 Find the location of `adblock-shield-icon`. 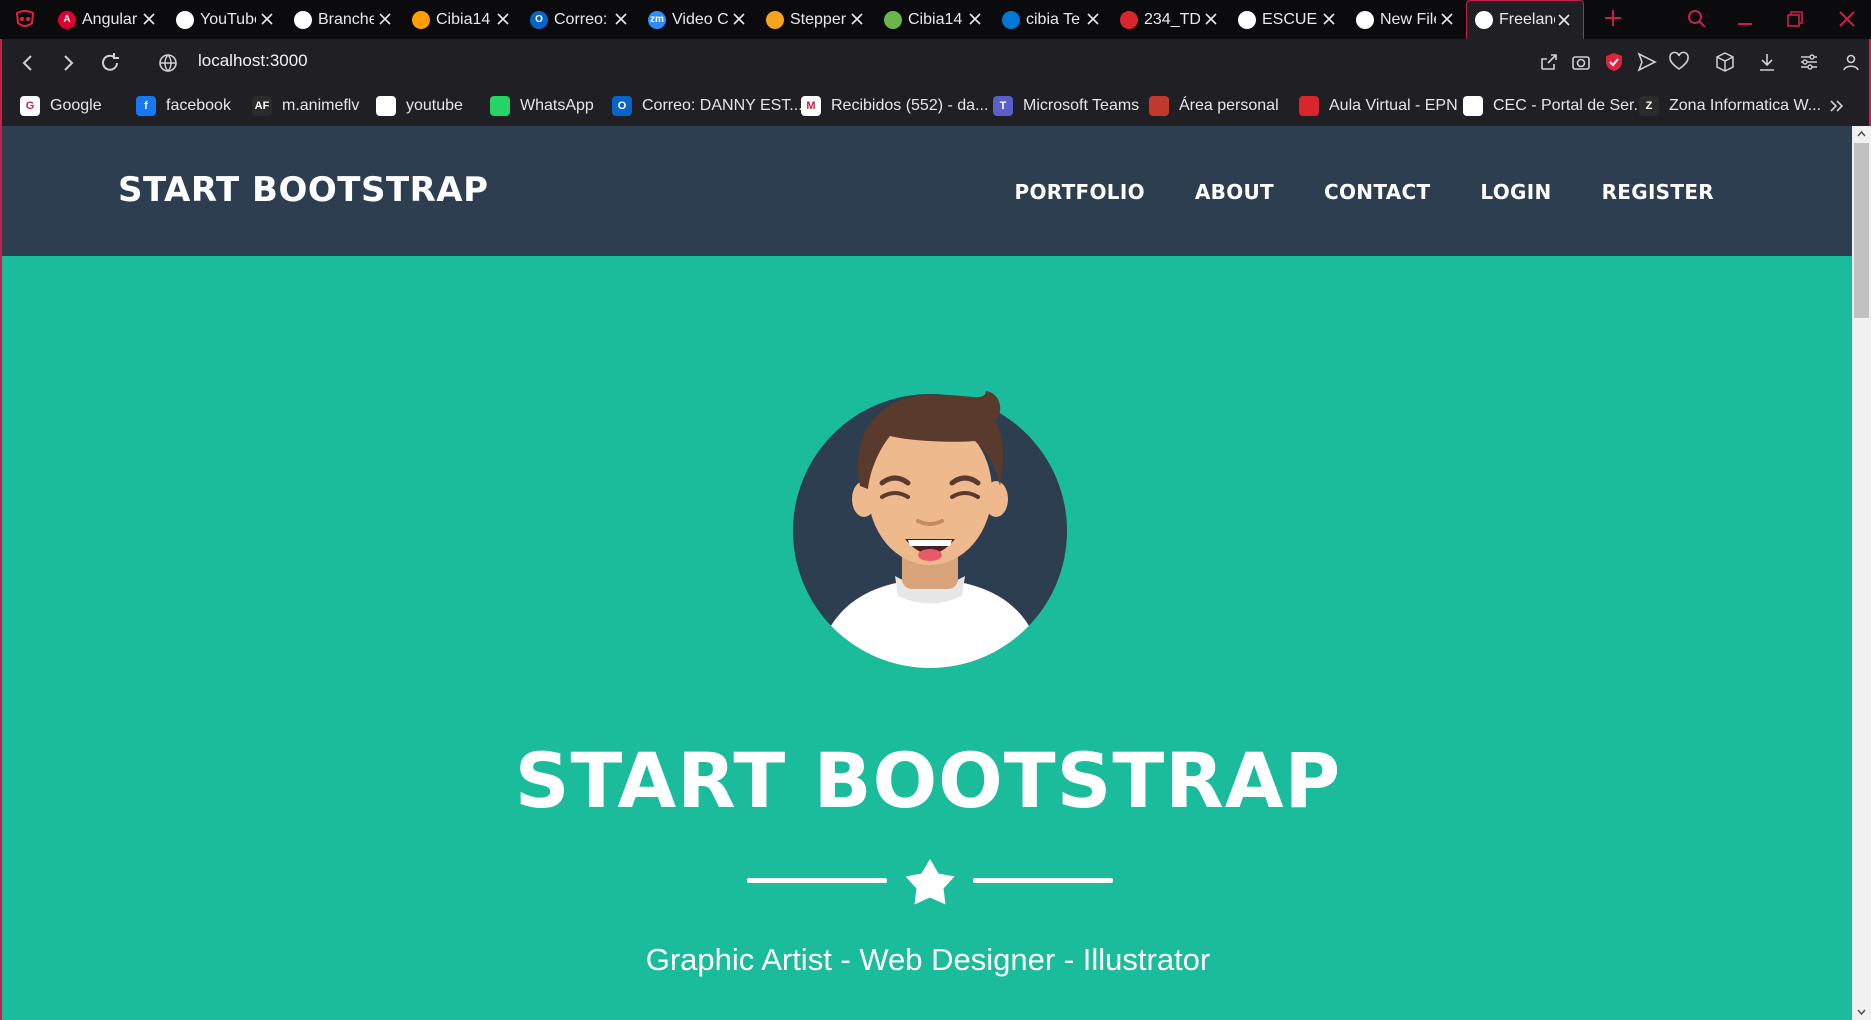

adblock-shield-icon is located at coordinates (1614, 62).